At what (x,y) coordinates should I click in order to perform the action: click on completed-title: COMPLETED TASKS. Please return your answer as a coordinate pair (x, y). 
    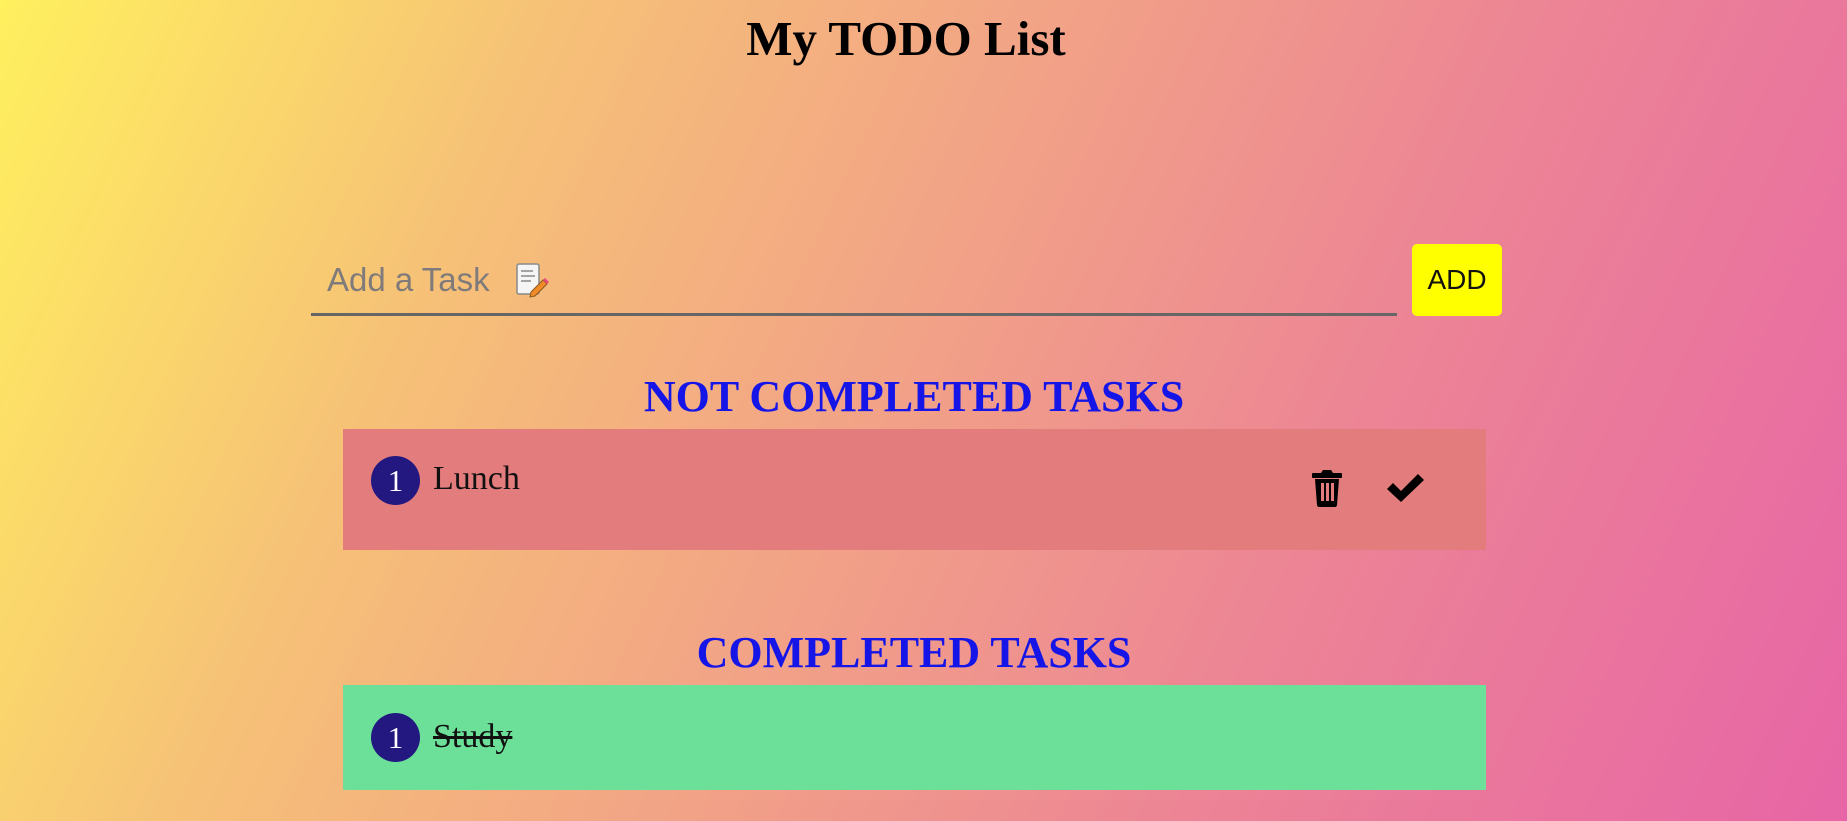
    Looking at the image, I should click on (914, 652).